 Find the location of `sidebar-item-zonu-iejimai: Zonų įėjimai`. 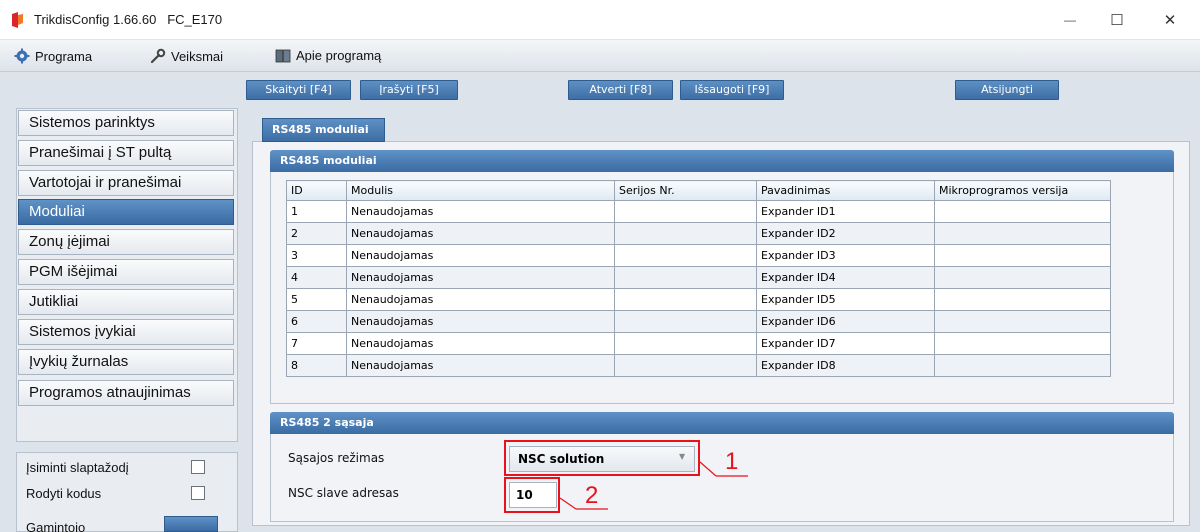

sidebar-item-zonu-iejimai: Zonų įėjimai is located at coordinates (126, 242).